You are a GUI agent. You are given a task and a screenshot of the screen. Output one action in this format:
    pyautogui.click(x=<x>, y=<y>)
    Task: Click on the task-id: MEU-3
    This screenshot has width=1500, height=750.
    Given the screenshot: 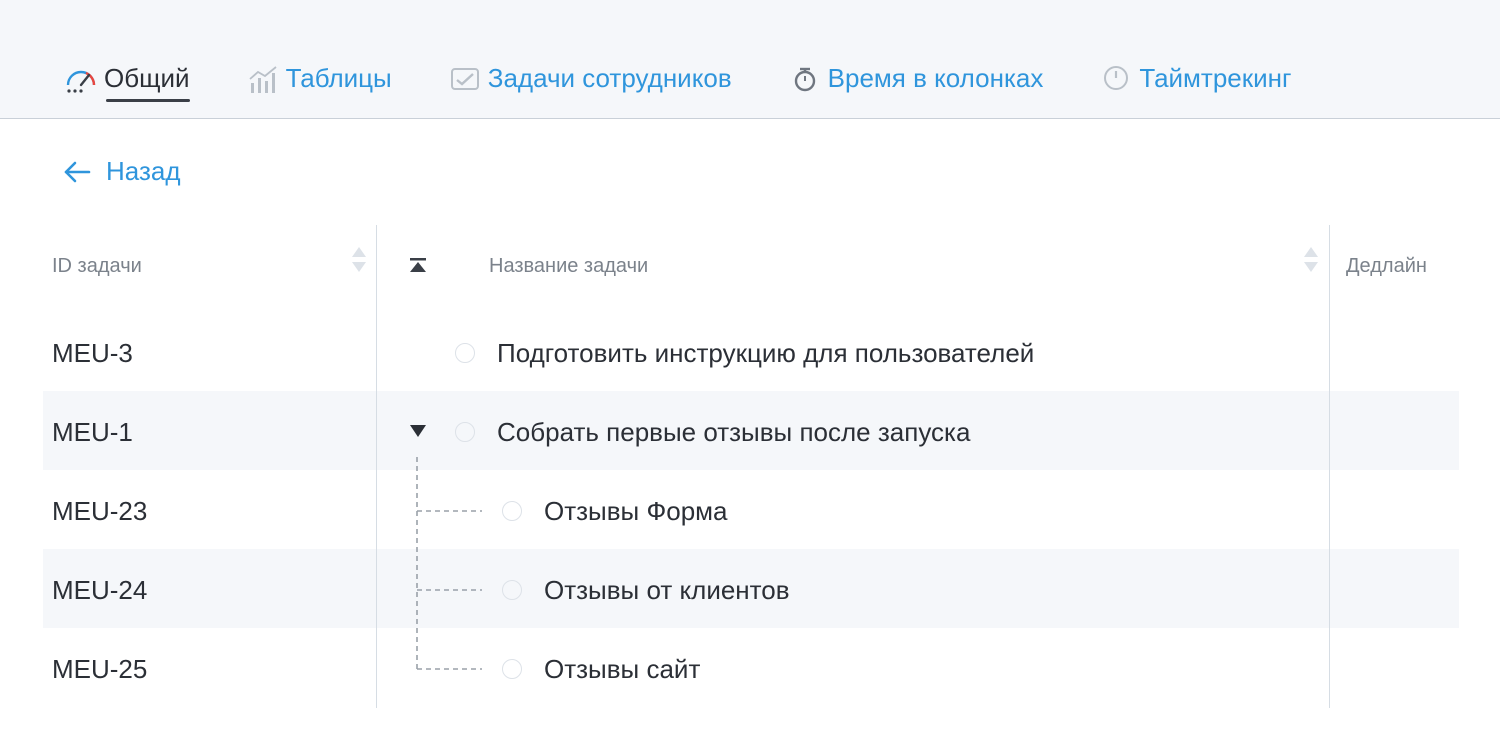 What is the action you would take?
    pyautogui.click(x=92, y=353)
    